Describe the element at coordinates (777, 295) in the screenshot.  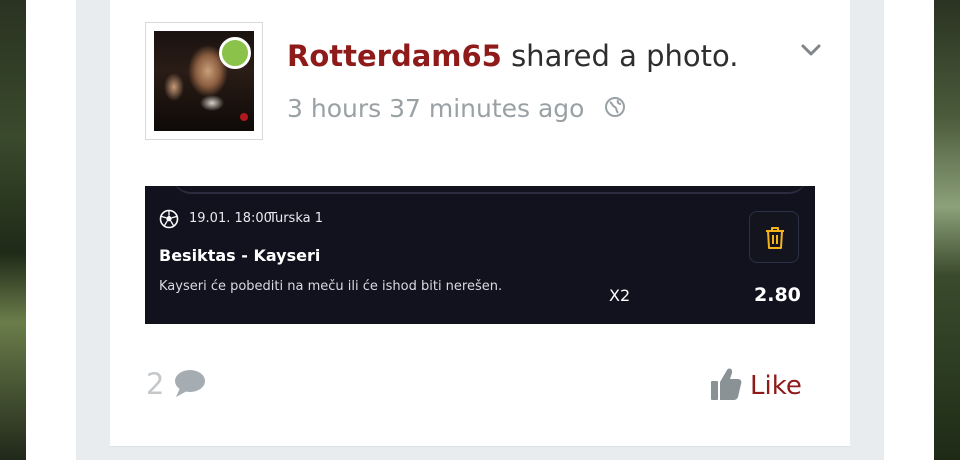
I see `bet-odds: 2.80` at that location.